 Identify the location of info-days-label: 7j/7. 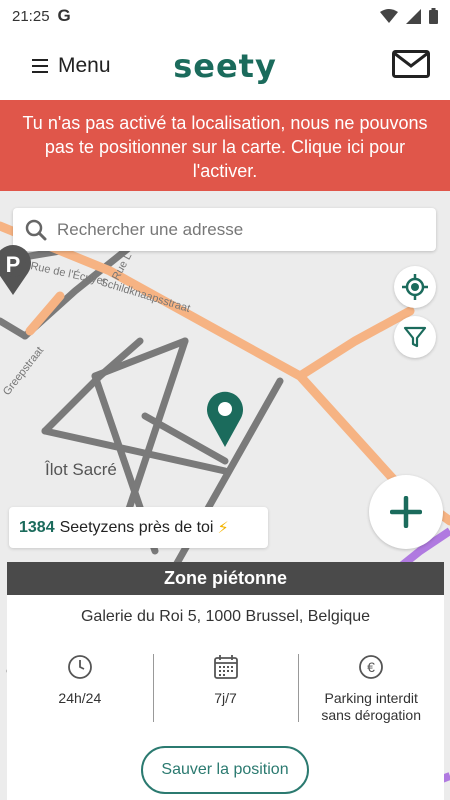
(225, 698).